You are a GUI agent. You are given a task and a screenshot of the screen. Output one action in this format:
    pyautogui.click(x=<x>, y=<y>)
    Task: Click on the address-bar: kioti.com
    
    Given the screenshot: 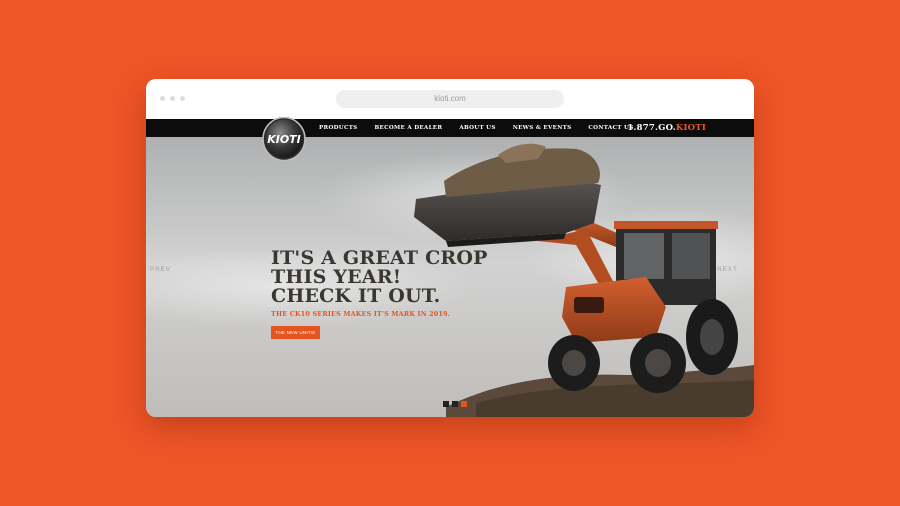 What is the action you would take?
    pyautogui.click(x=450, y=99)
    